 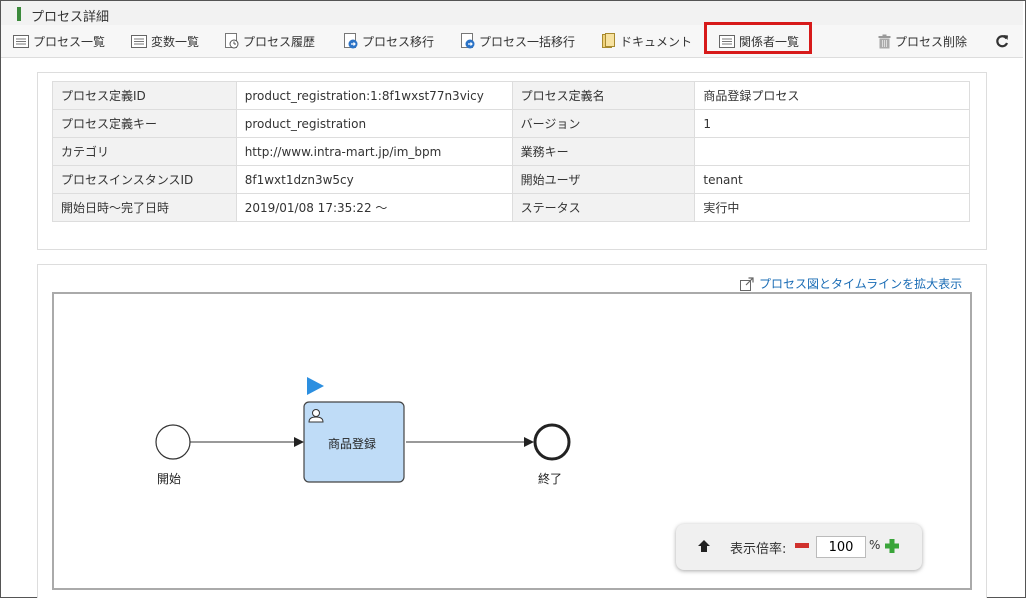 What do you see at coordinates (875, 545) in the screenshot?
I see `zoom-percent-sign: %` at bounding box center [875, 545].